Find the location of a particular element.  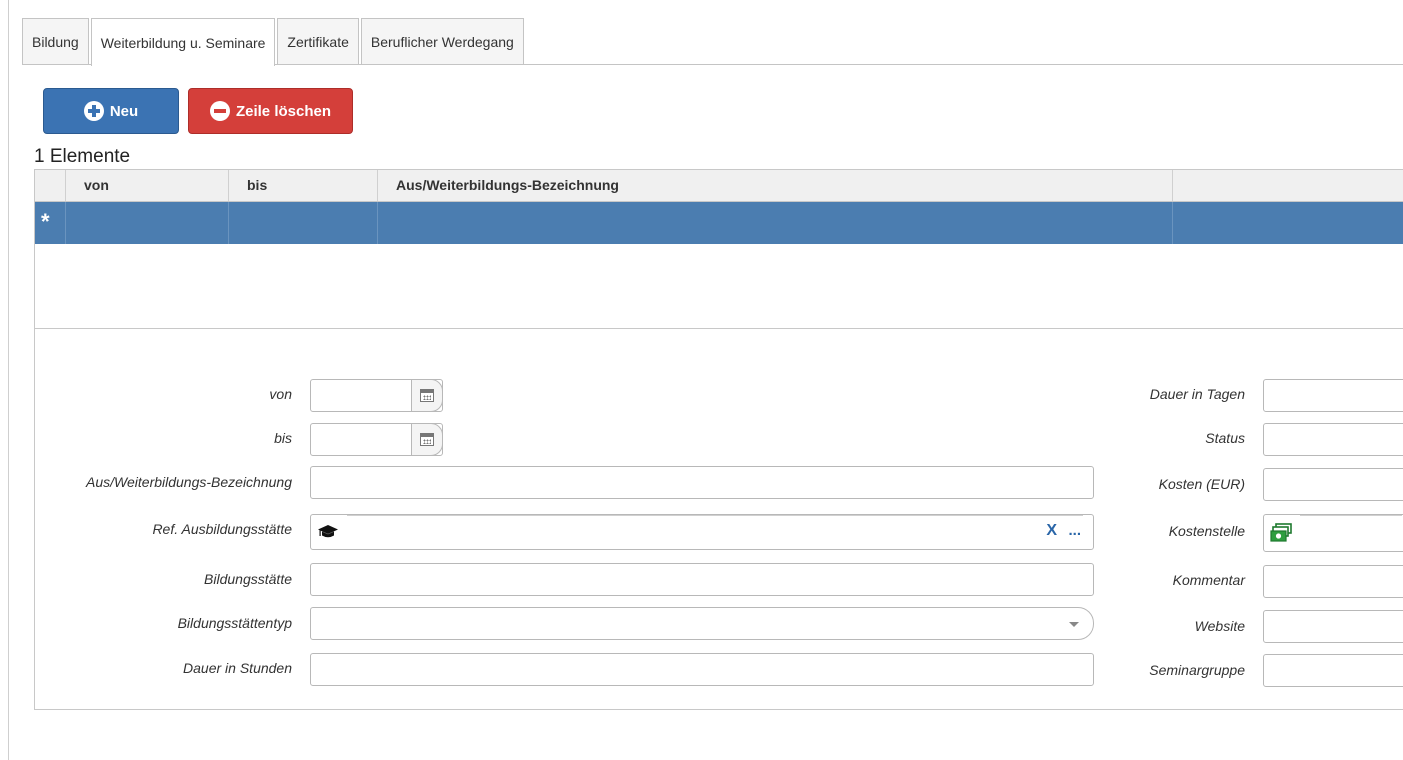

seminargruppe-label: Seminargruppe is located at coordinates (1197, 670).